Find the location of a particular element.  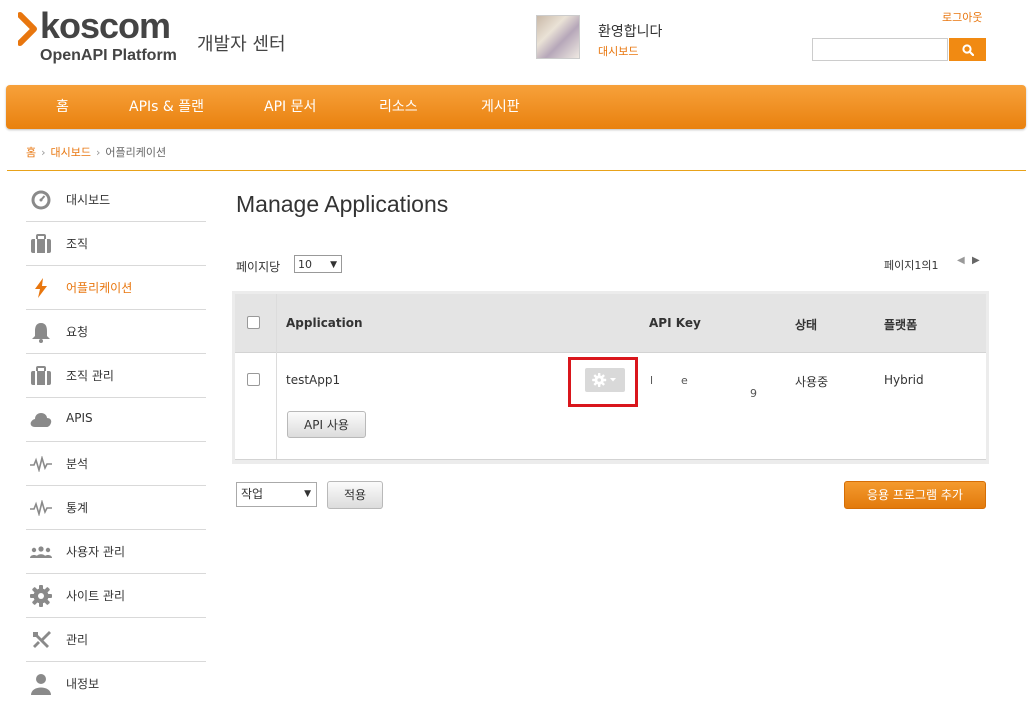

bell-icon is located at coordinates (41, 332).